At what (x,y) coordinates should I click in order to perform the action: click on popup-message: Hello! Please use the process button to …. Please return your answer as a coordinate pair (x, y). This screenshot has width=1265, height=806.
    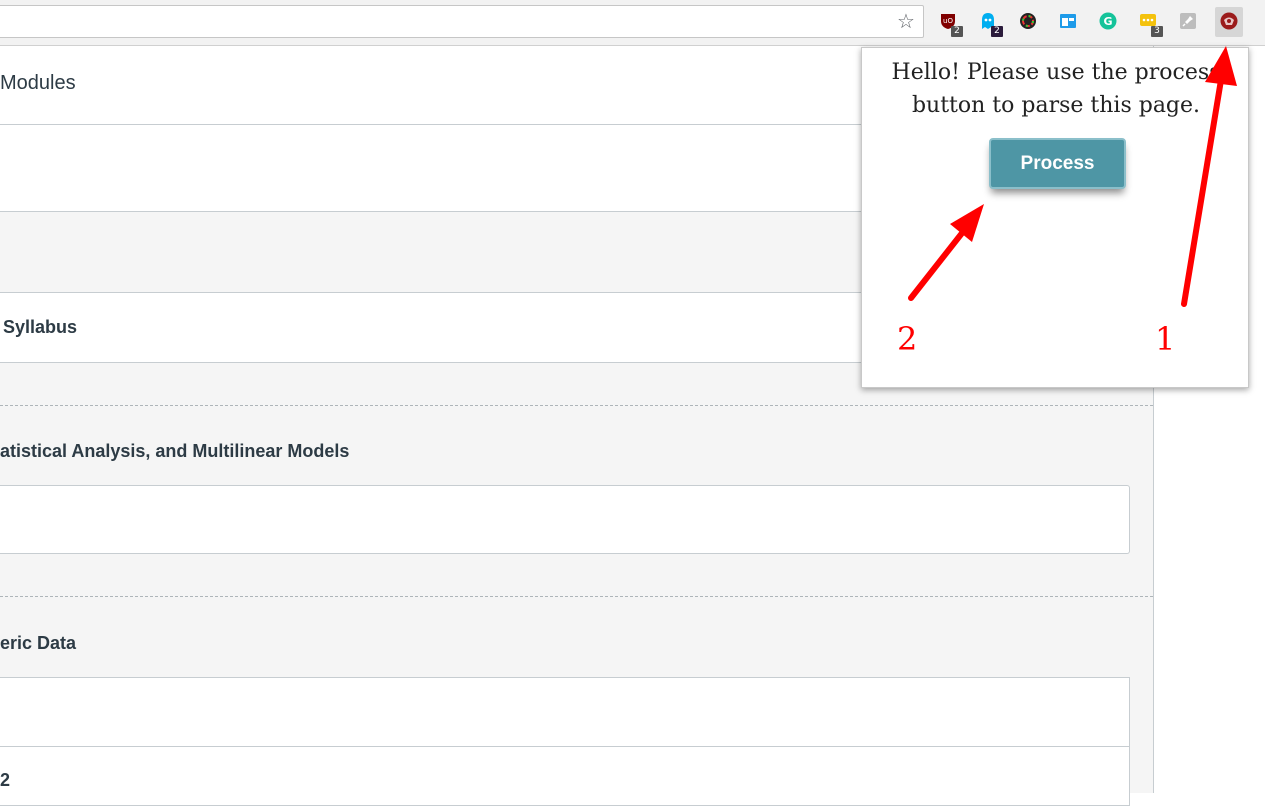
    Looking at the image, I should click on (1056, 89).